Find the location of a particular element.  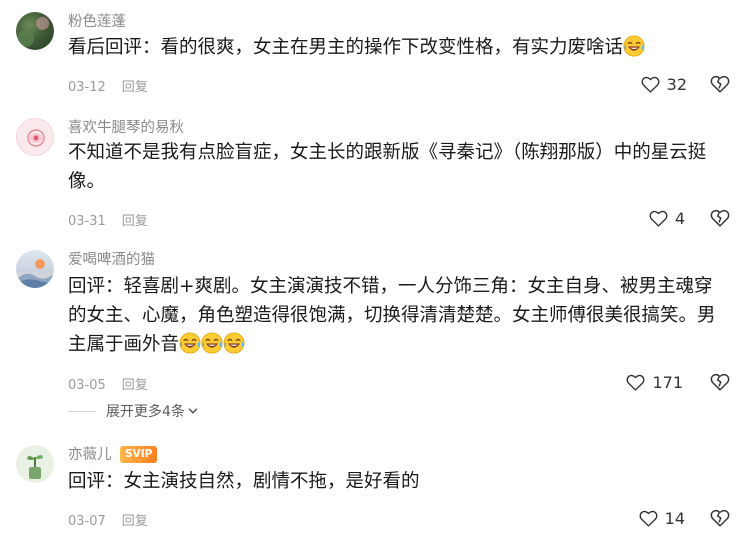

comment-text: 看后回评：看的很爽，女主在男主的操作下改变性格，有实力废啥话 is located at coordinates (396, 47).